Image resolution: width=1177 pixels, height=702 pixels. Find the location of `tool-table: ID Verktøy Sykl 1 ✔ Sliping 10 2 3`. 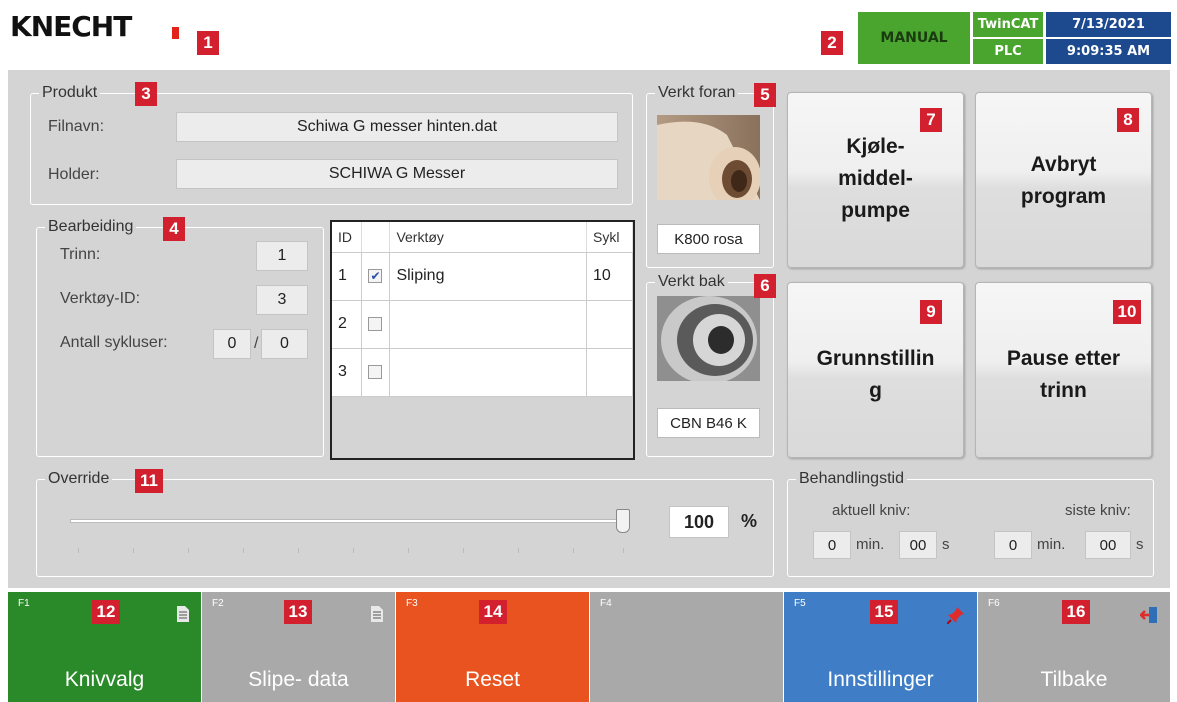

tool-table: ID Verktøy Sykl 1 ✔ Sliping 10 2 3 is located at coordinates (482, 340).